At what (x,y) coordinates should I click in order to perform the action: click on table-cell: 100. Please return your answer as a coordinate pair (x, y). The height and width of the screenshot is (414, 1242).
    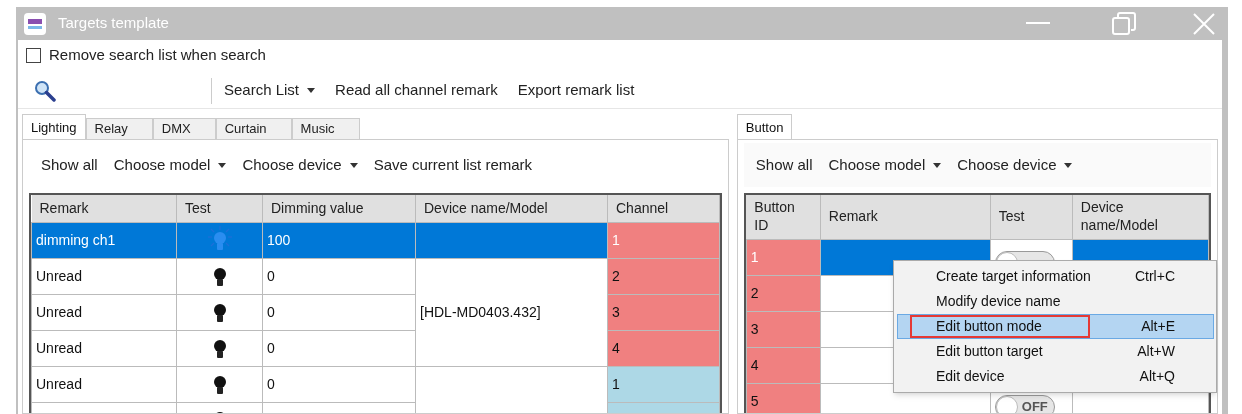
    Looking at the image, I should click on (339, 240).